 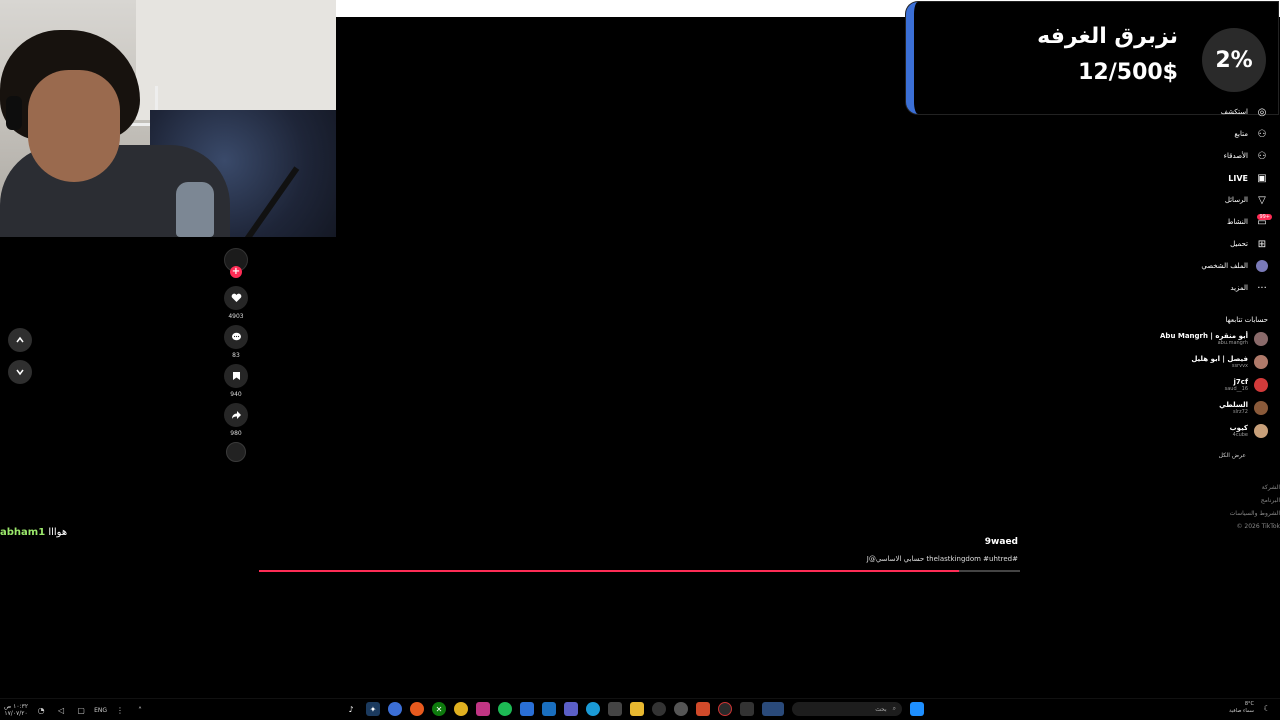 I want to click on sidebar-item-activity: النشاط ▭ 99+, so click(x=1249, y=222).